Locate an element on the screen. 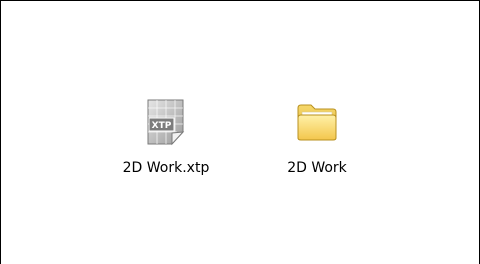 This screenshot has height=264, width=480. folder-name-label: 2D Work is located at coordinates (317, 168).